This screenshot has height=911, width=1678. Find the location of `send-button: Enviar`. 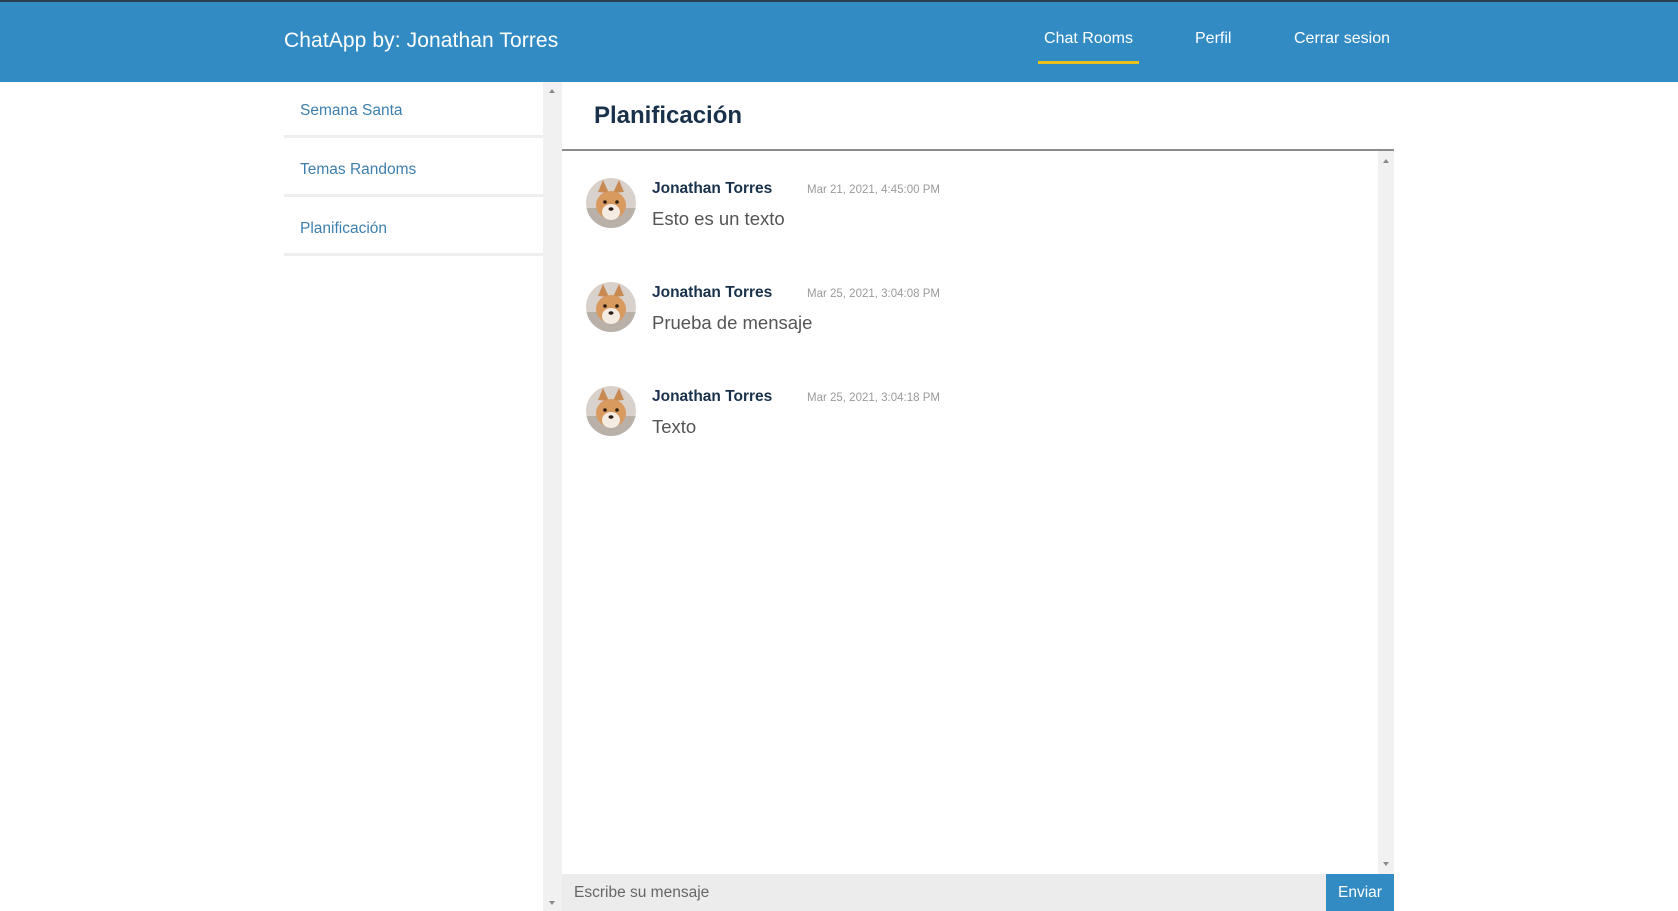

send-button: Enviar is located at coordinates (1360, 892).